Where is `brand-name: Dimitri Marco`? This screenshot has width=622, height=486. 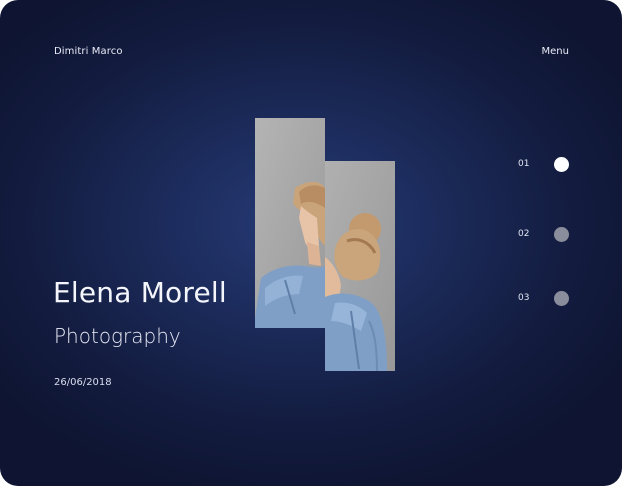 brand-name: Dimitri Marco is located at coordinates (88, 51).